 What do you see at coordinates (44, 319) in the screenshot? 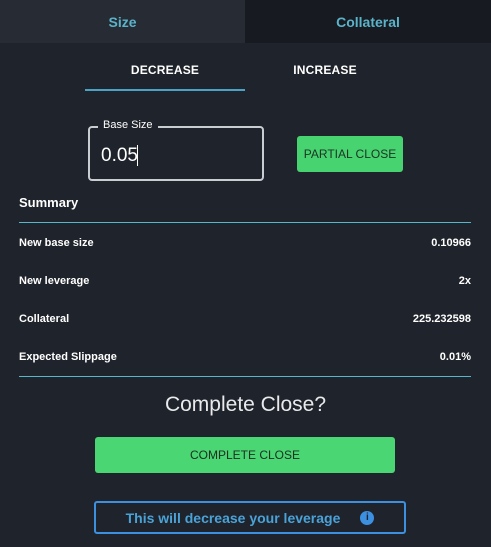
I see `summary-row-label: Collateral` at bounding box center [44, 319].